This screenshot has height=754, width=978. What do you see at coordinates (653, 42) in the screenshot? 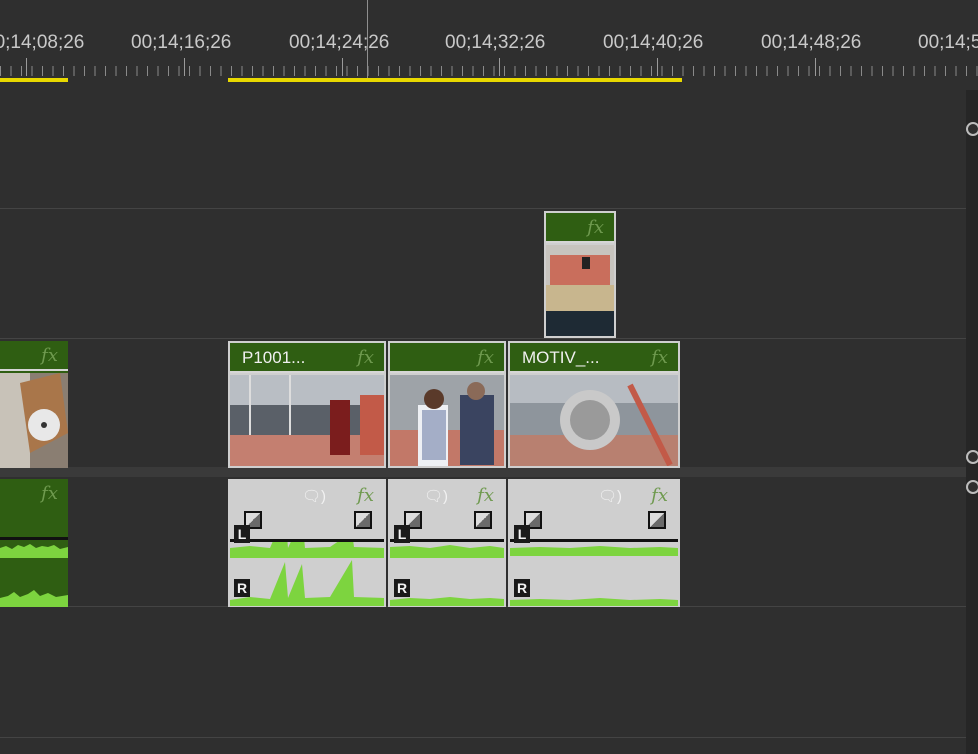
I see `timecode-label: 00;14;40;26` at bounding box center [653, 42].